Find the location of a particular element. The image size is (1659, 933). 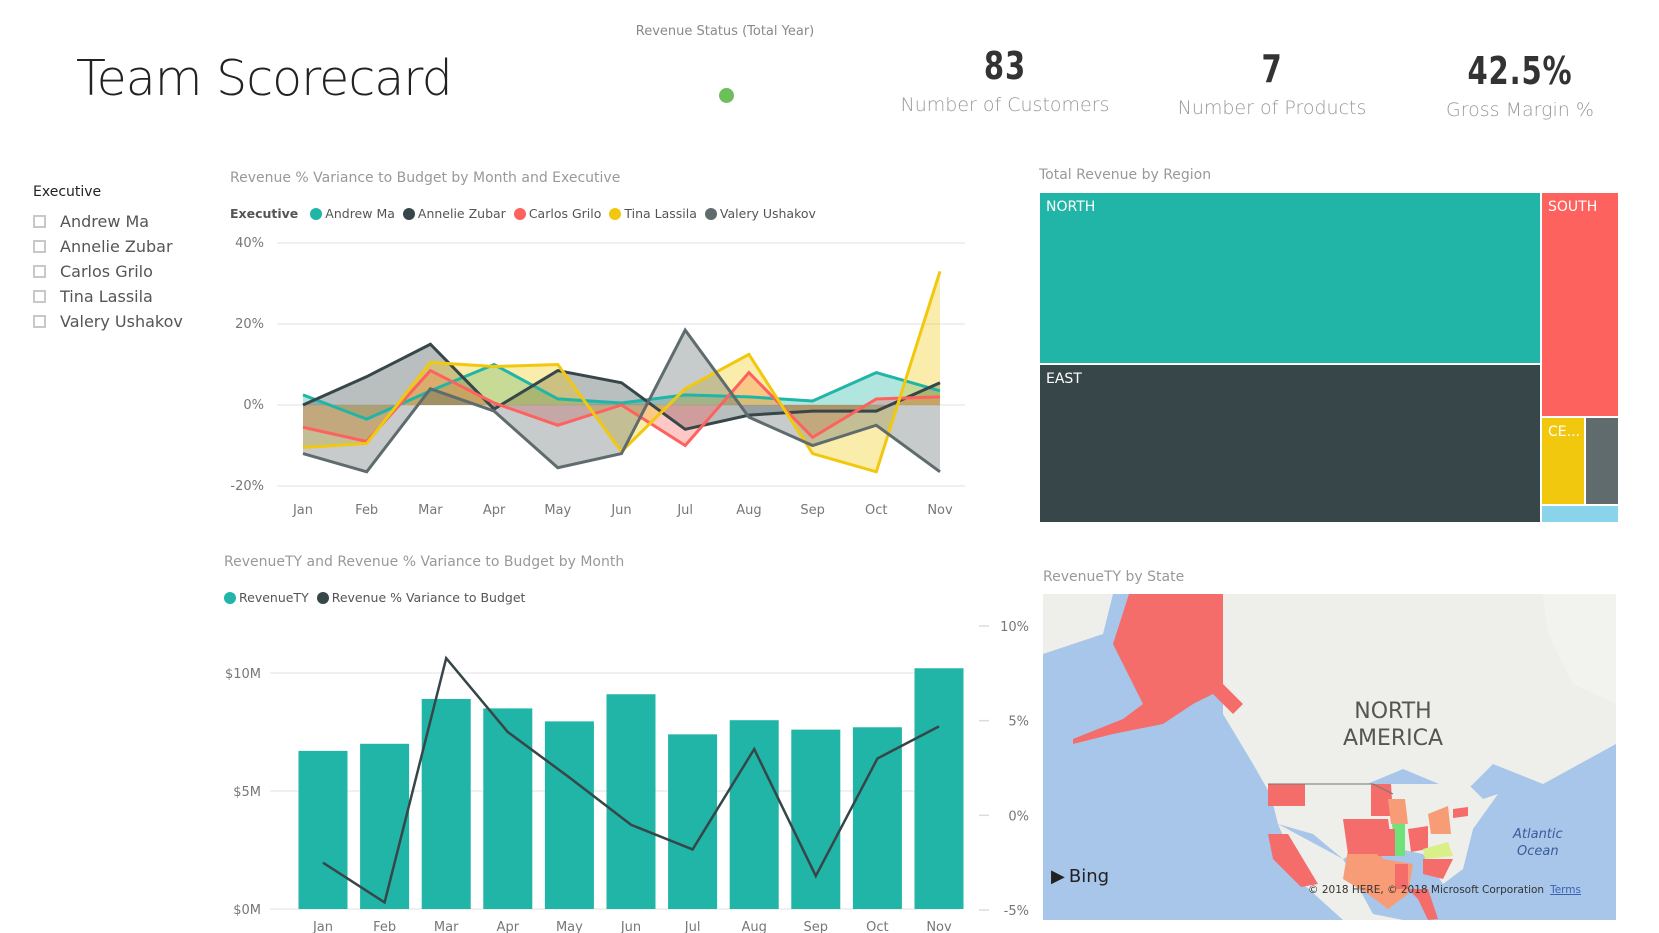

map-canvas is located at coordinates (1329, 757).